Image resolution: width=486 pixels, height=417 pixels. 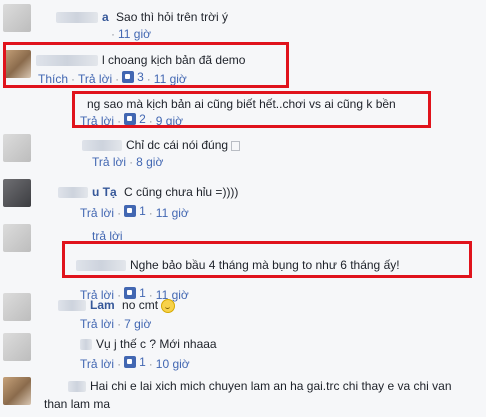 What do you see at coordinates (236, 145) in the screenshot?
I see `unknown-glyph-icon` at bounding box center [236, 145].